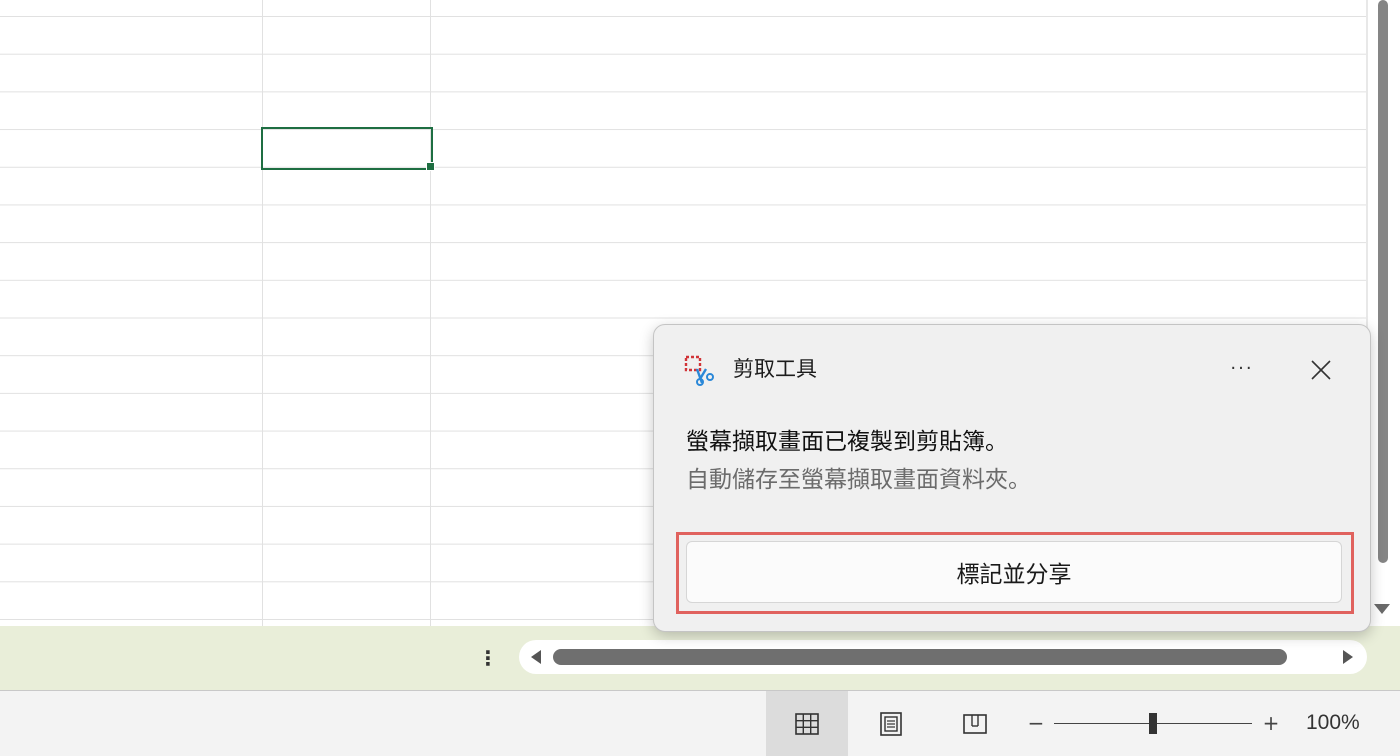  What do you see at coordinates (347, 148) in the screenshot?
I see `selected-cell` at bounding box center [347, 148].